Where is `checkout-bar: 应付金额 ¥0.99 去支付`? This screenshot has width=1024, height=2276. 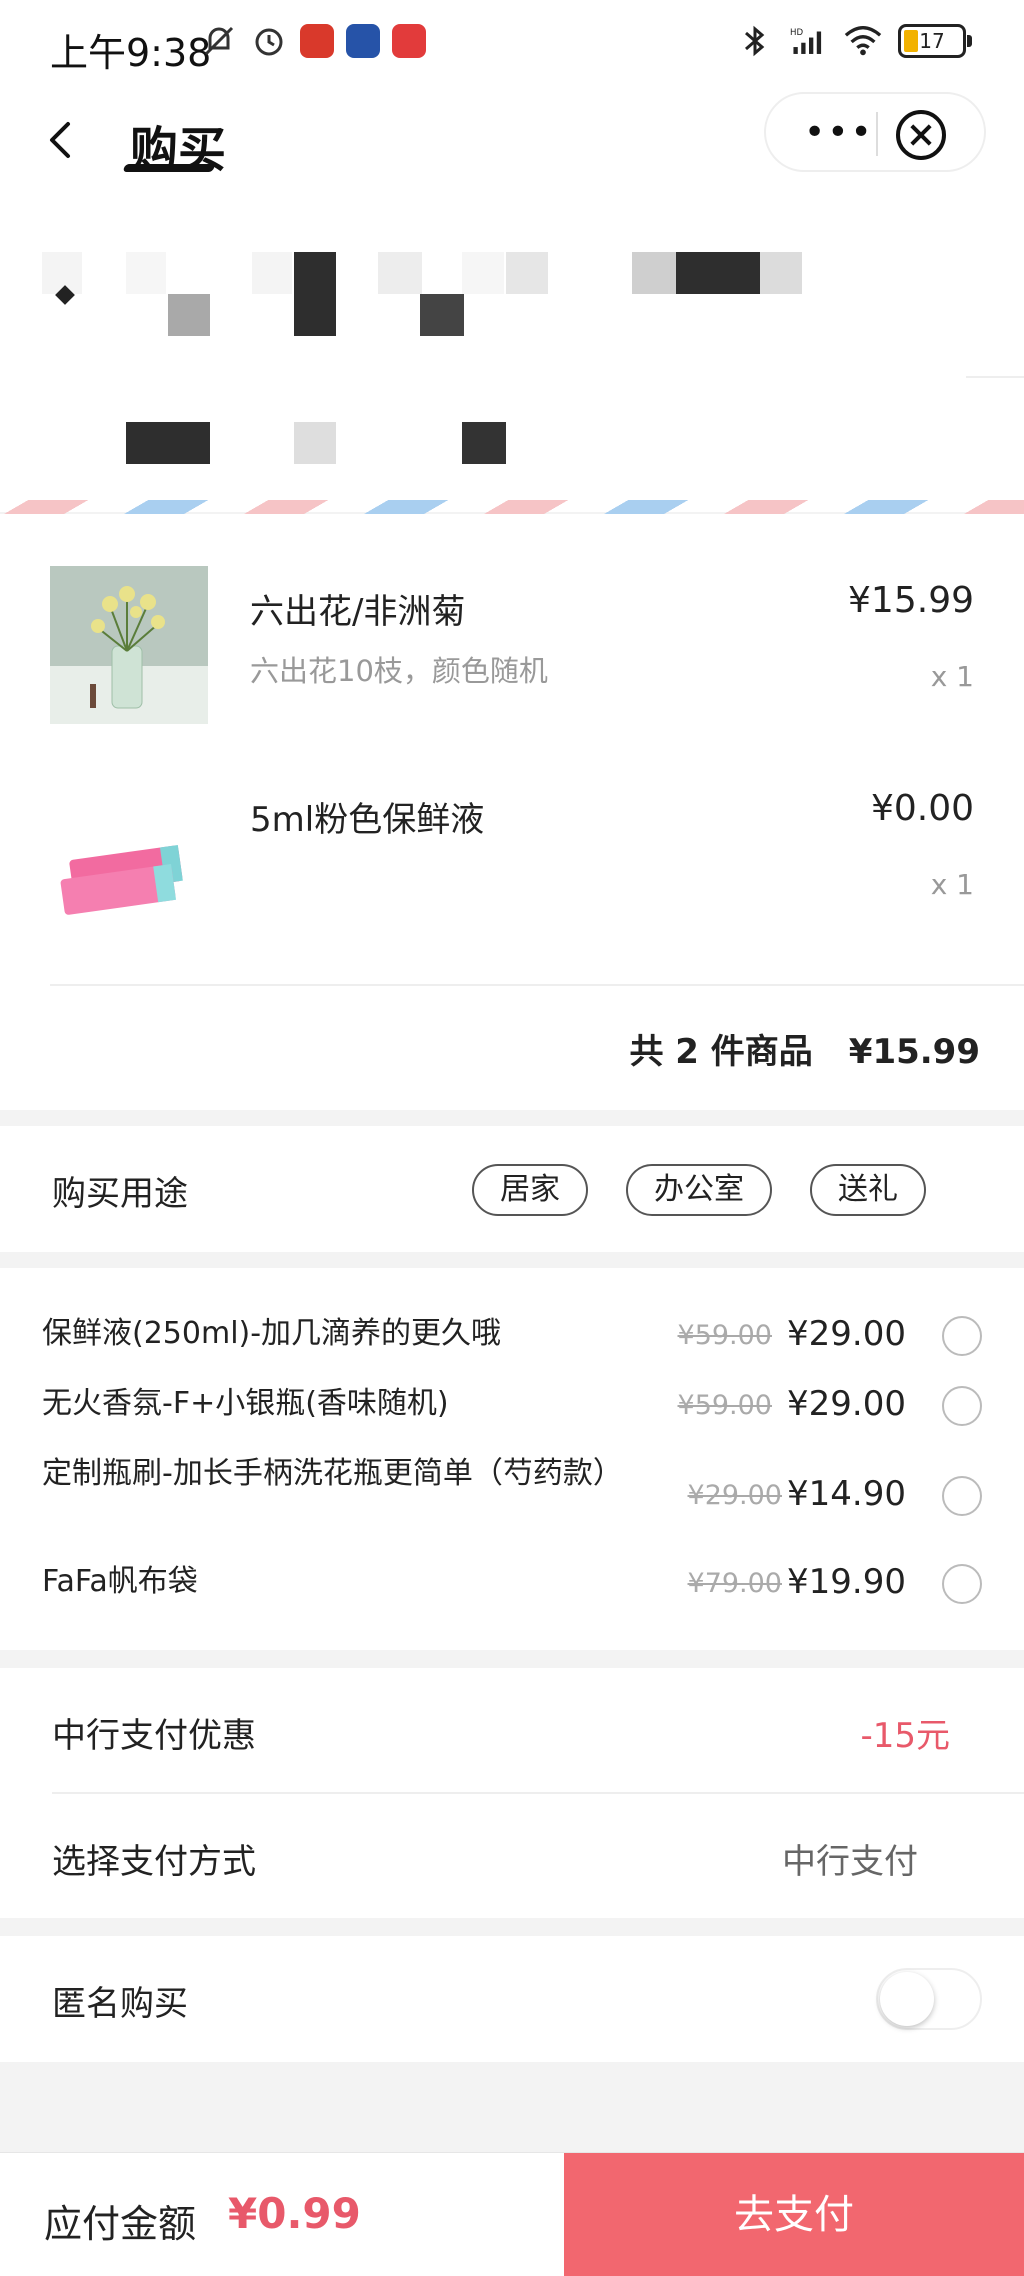 checkout-bar: 应付金额 ¥0.99 去支付 is located at coordinates (512, 2214).